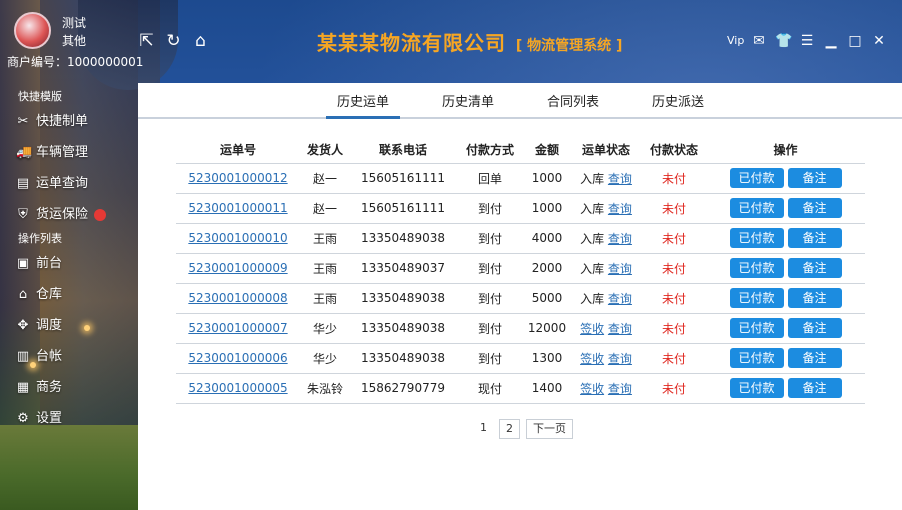  What do you see at coordinates (483, 429) in the screenshot?
I see `page-1: 1` at bounding box center [483, 429].